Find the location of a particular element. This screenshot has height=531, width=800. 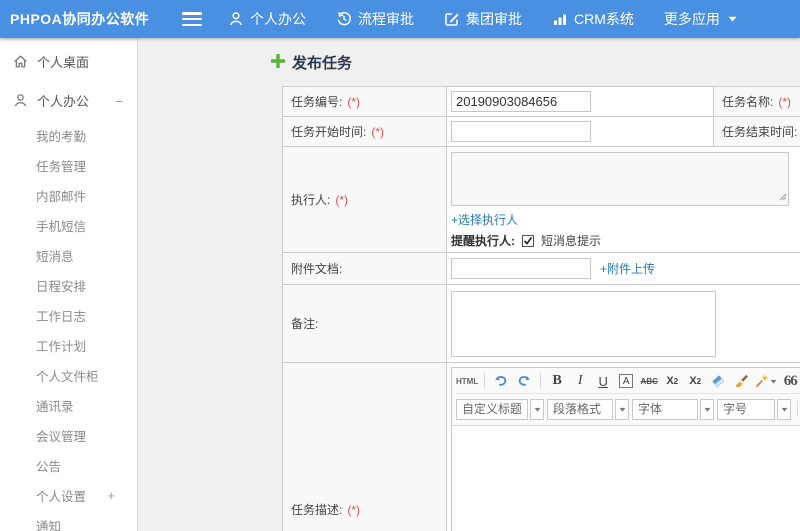

html-source-button: HTML is located at coordinates (467, 381).